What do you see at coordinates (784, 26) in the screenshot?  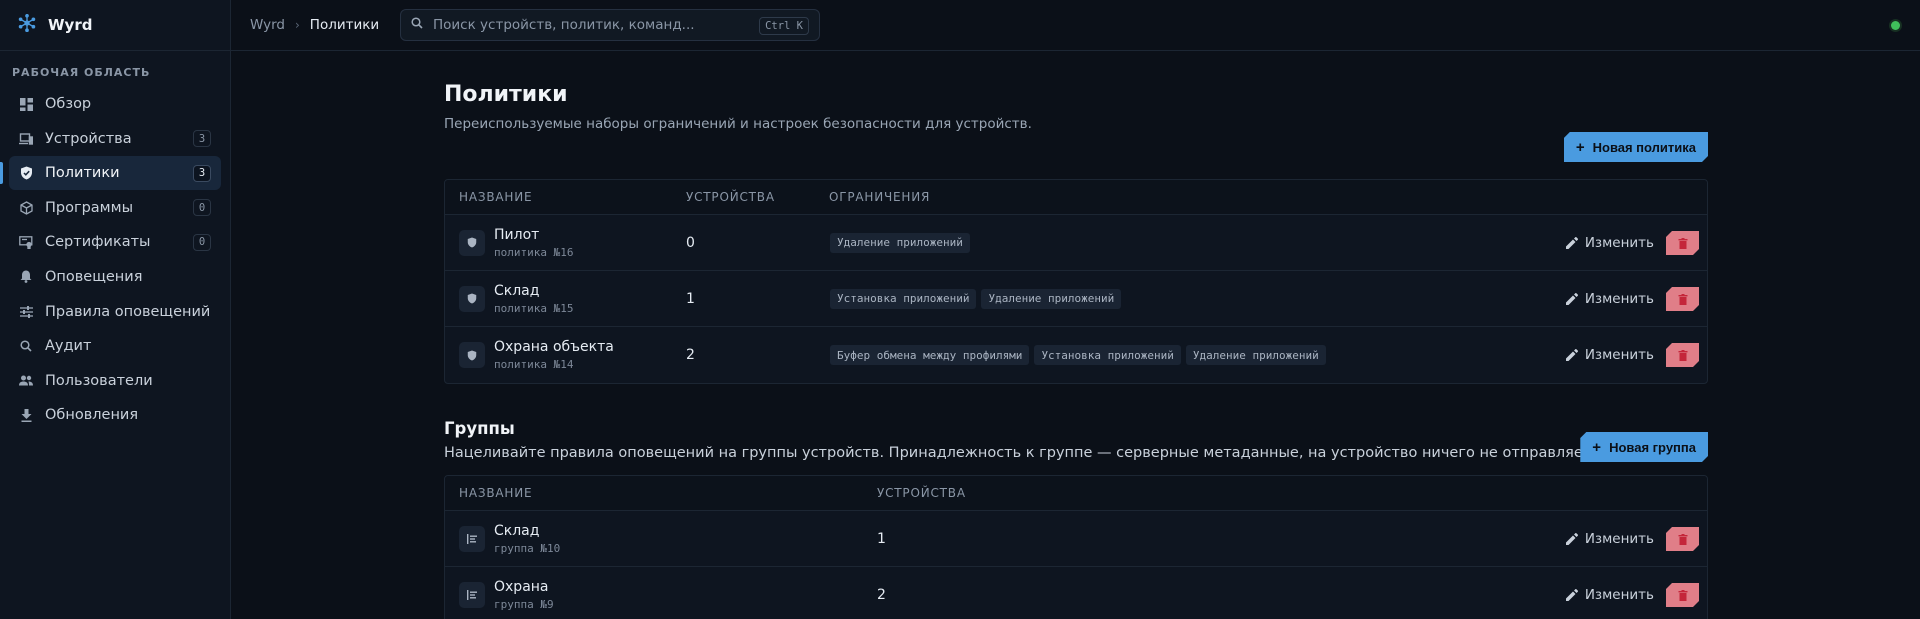 I see `search-shortcut: Ctrl K` at bounding box center [784, 26].